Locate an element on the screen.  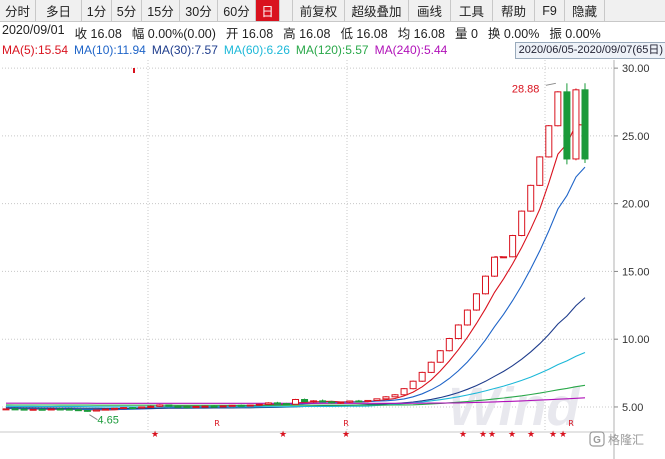
quote-volume: 量 0 is located at coordinates (466, 34).